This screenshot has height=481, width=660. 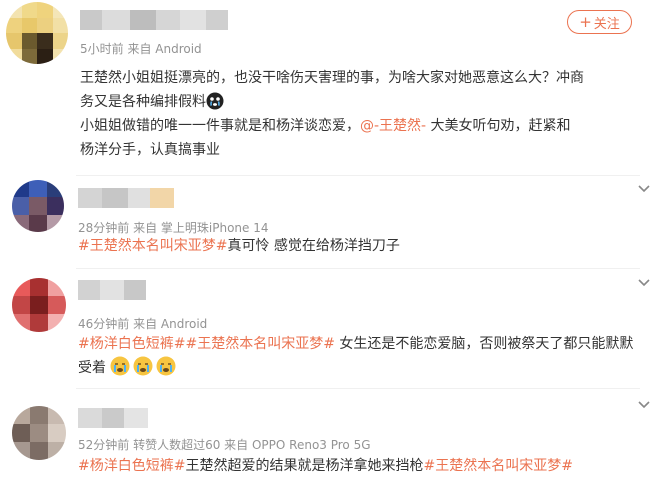 I want to click on plus-icon: +, so click(x=585, y=21).